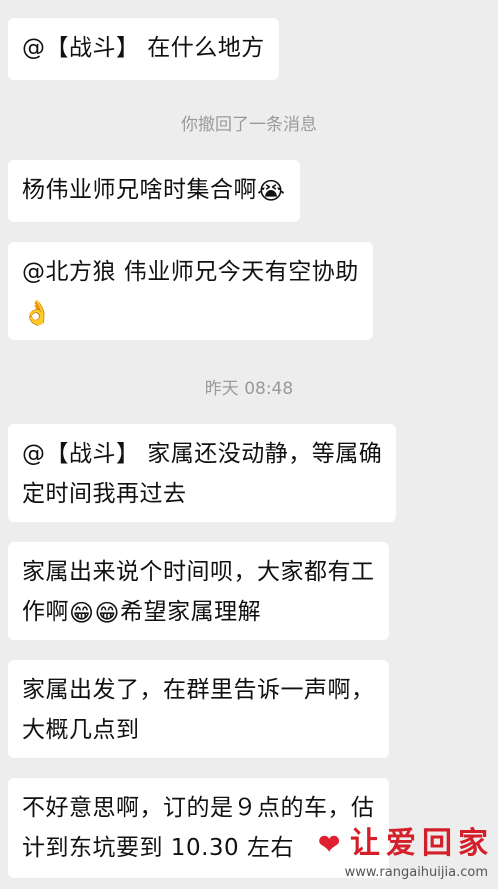  I want to click on recall-notice: 你撤回了一条消息, so click(249, 125).